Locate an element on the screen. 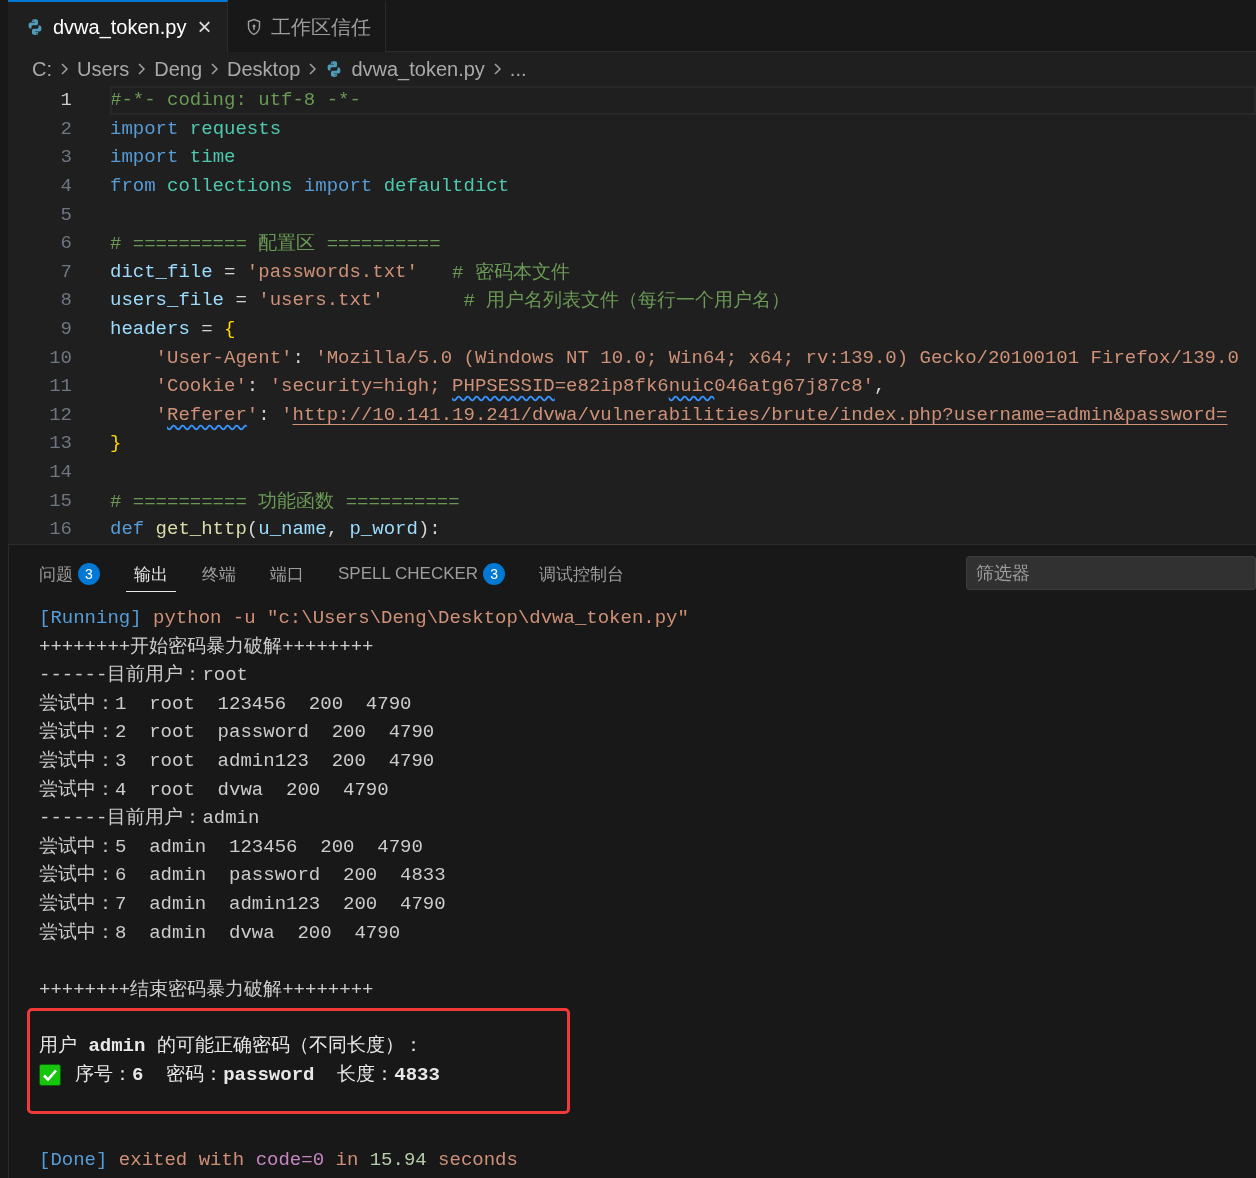  output-line: 尝试中：3 root admin123 200 4790 is located at coordinates (237, 761).